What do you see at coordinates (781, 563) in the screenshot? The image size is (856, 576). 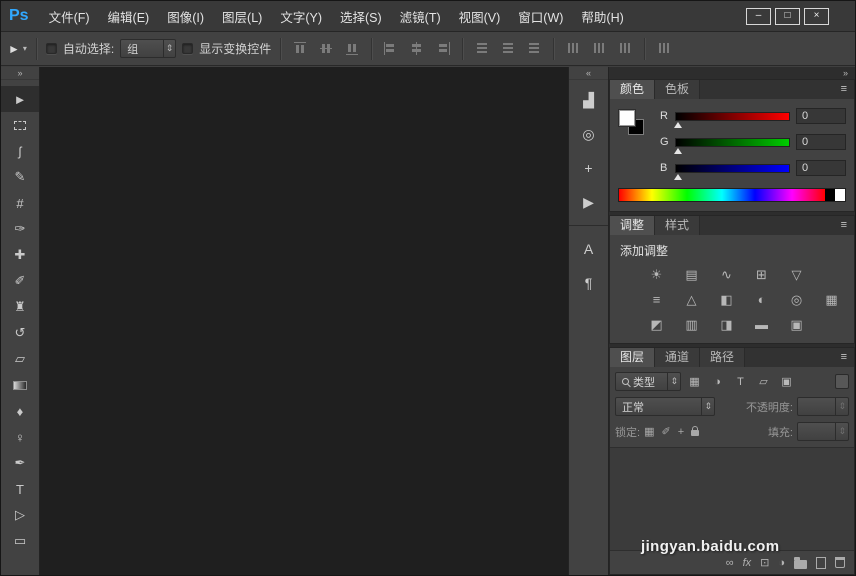 I see `adjustment-layer-icon: ◑` at bounding box center [781, 563].